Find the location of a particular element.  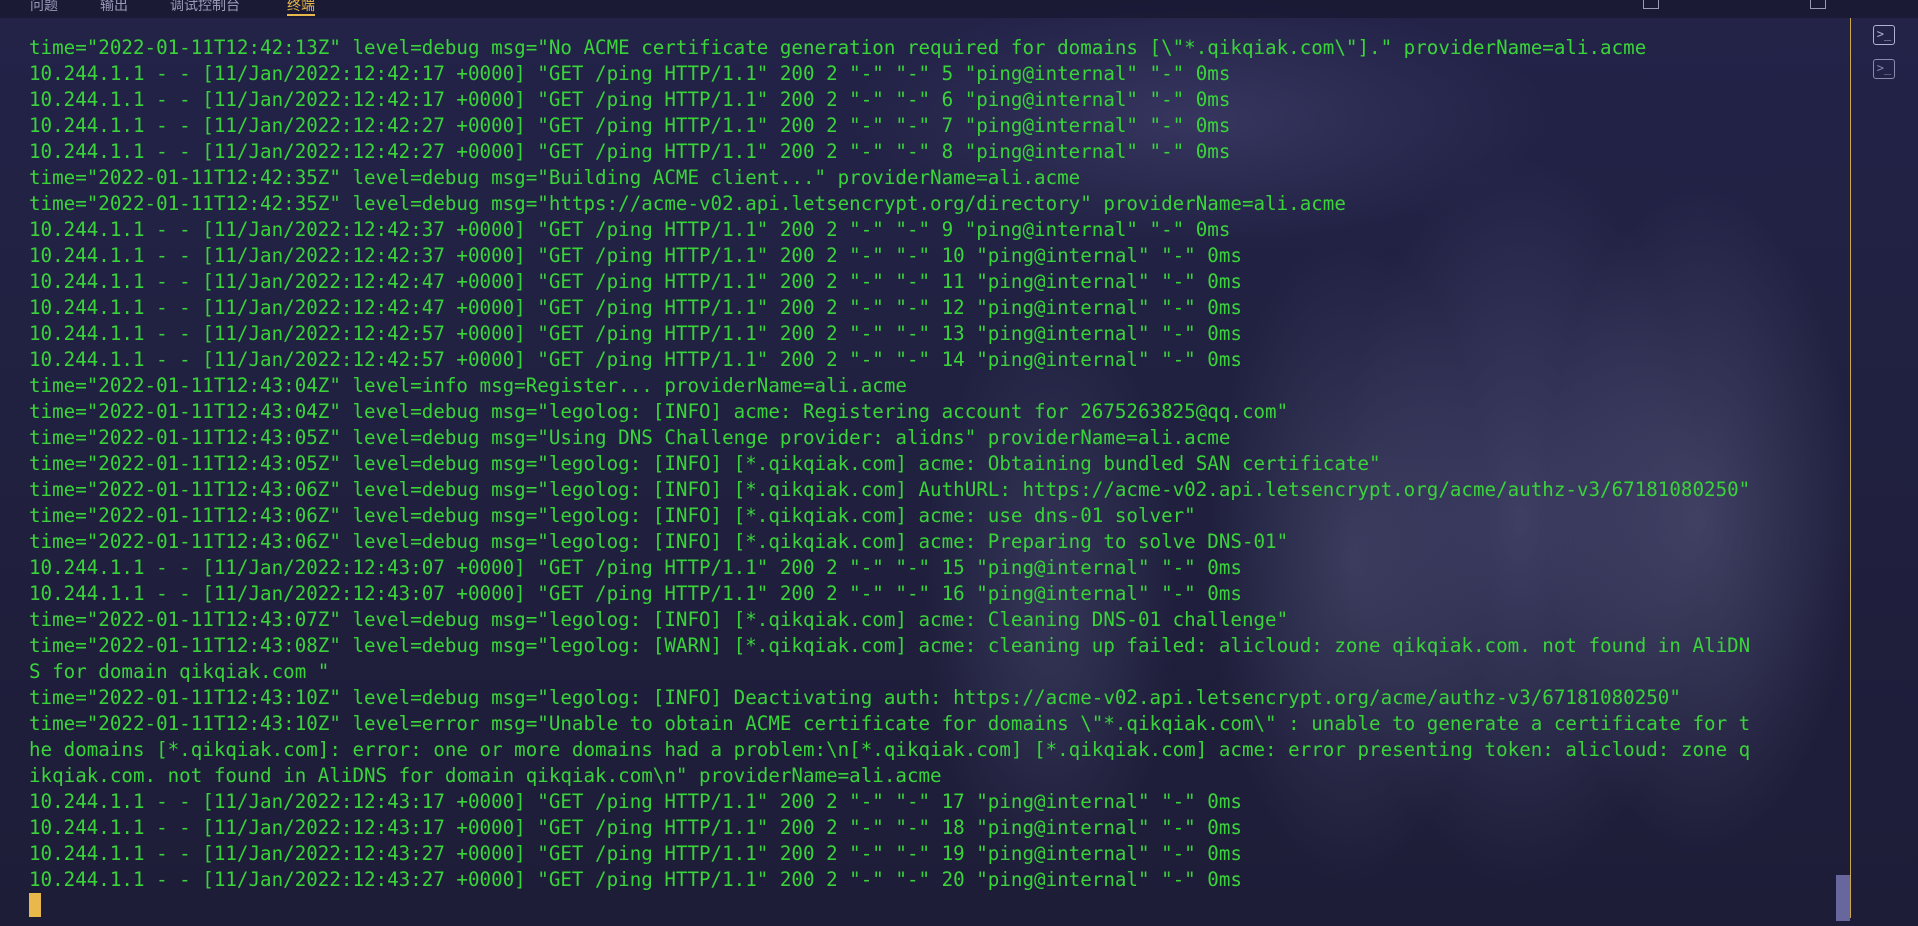

terminal-list-divider is located at coordinates (1850, 468).